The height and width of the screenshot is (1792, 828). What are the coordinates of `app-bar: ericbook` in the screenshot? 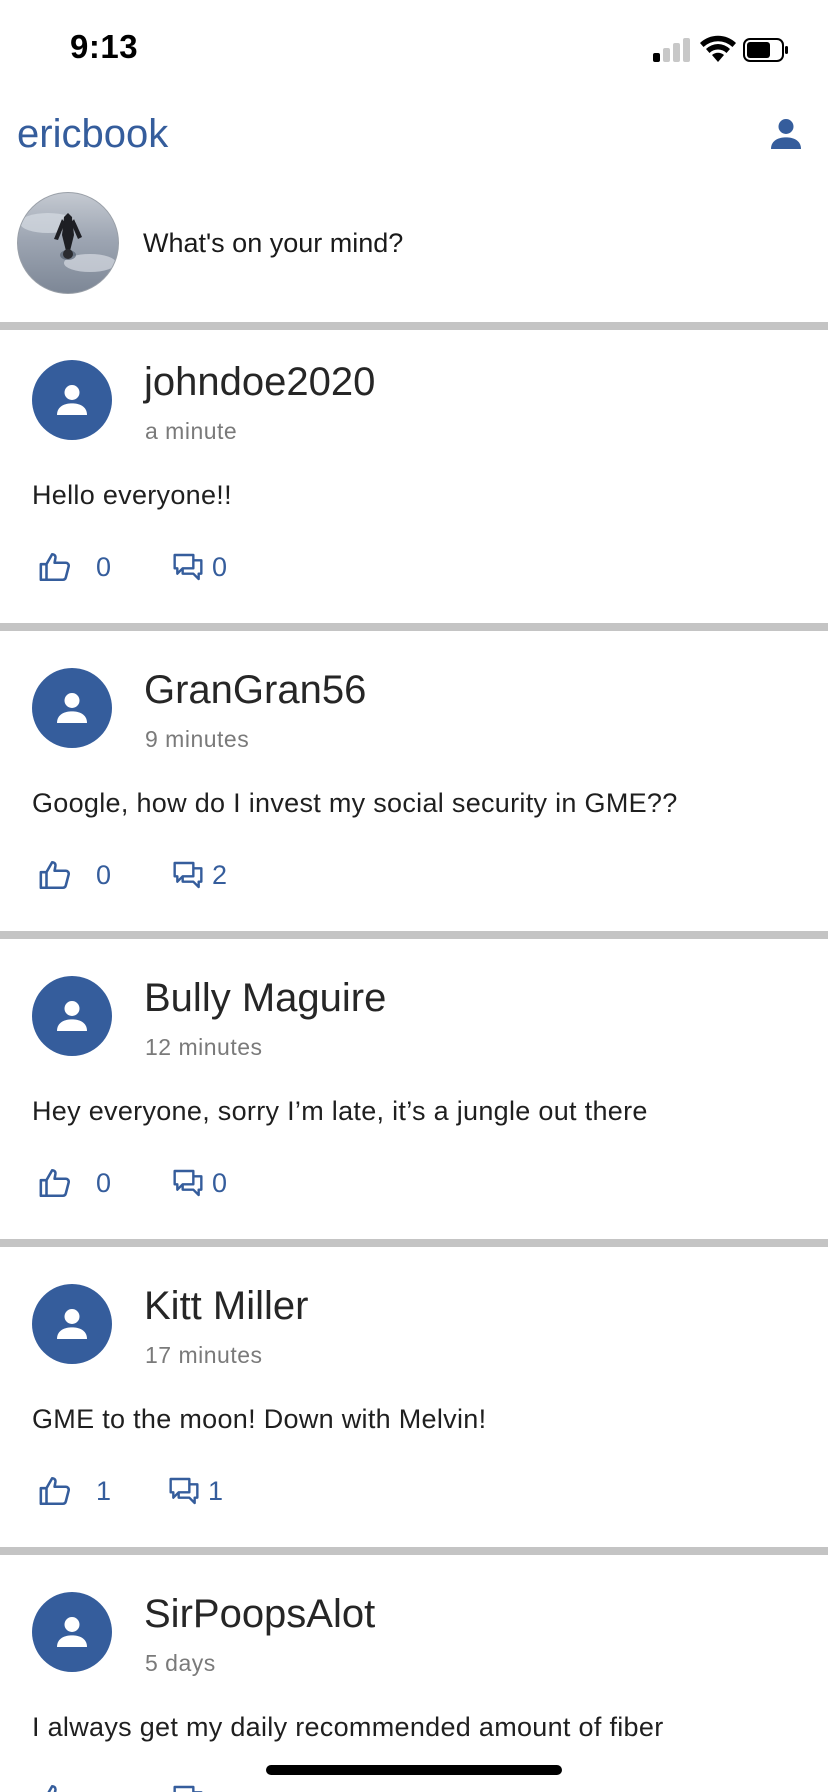 It's located at (414, 145).